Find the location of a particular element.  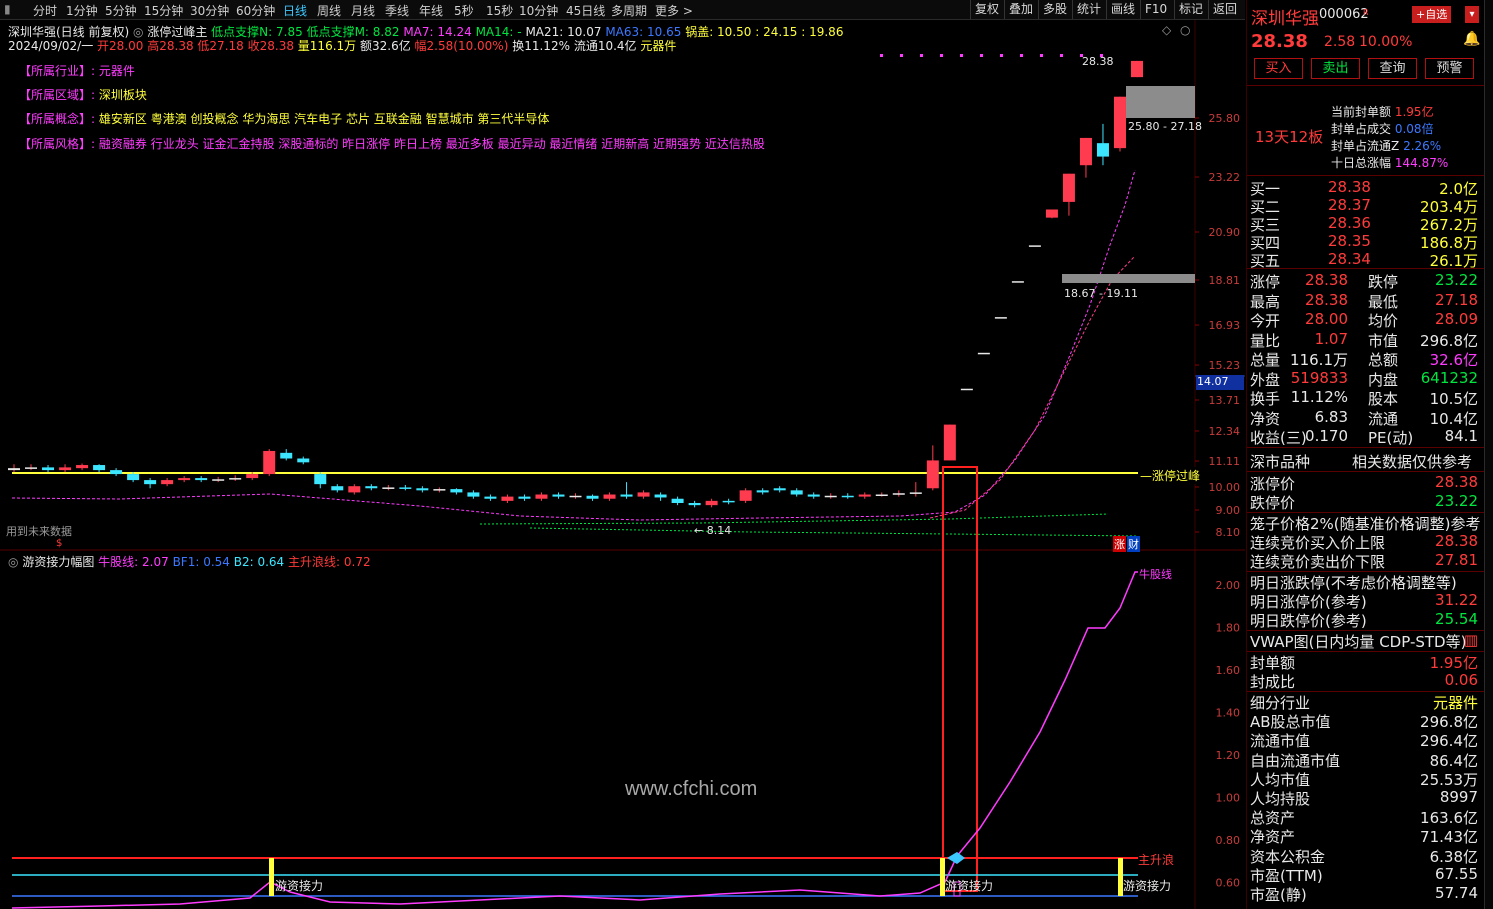

y-tick-label: 11.11 is located at coordinates (1225, 461).